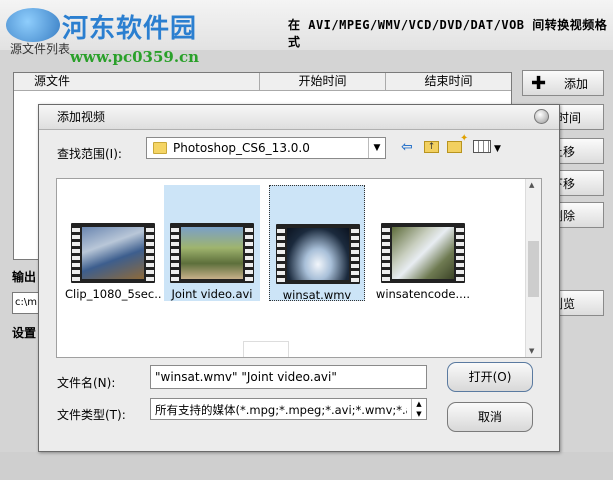 This screenshot has width=613, height=480. Describe the element at coordinates (33, 25) in the screenshot. I see `logo-icon` at that location.